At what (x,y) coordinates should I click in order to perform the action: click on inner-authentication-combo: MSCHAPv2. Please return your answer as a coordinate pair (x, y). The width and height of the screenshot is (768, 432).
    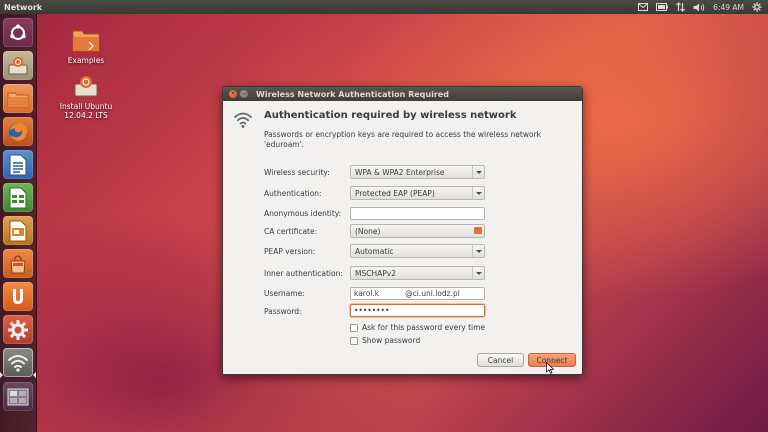
    Looking at the image, I should click on (417, 273).